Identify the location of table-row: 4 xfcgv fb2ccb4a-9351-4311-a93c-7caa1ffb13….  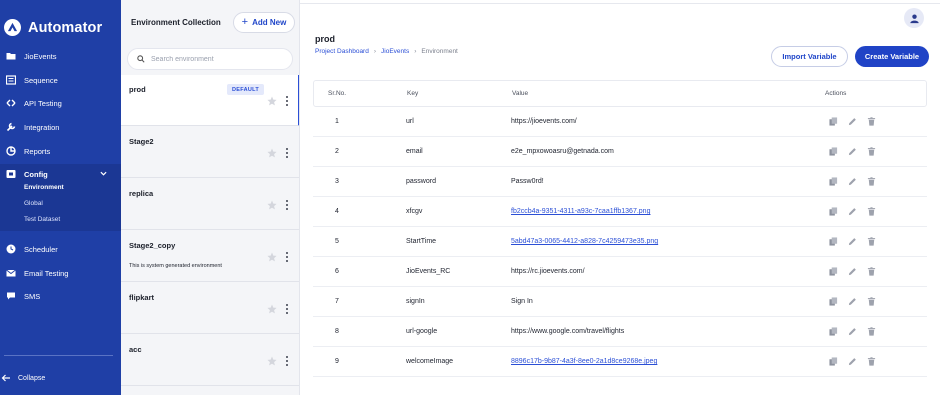
(620, 212).